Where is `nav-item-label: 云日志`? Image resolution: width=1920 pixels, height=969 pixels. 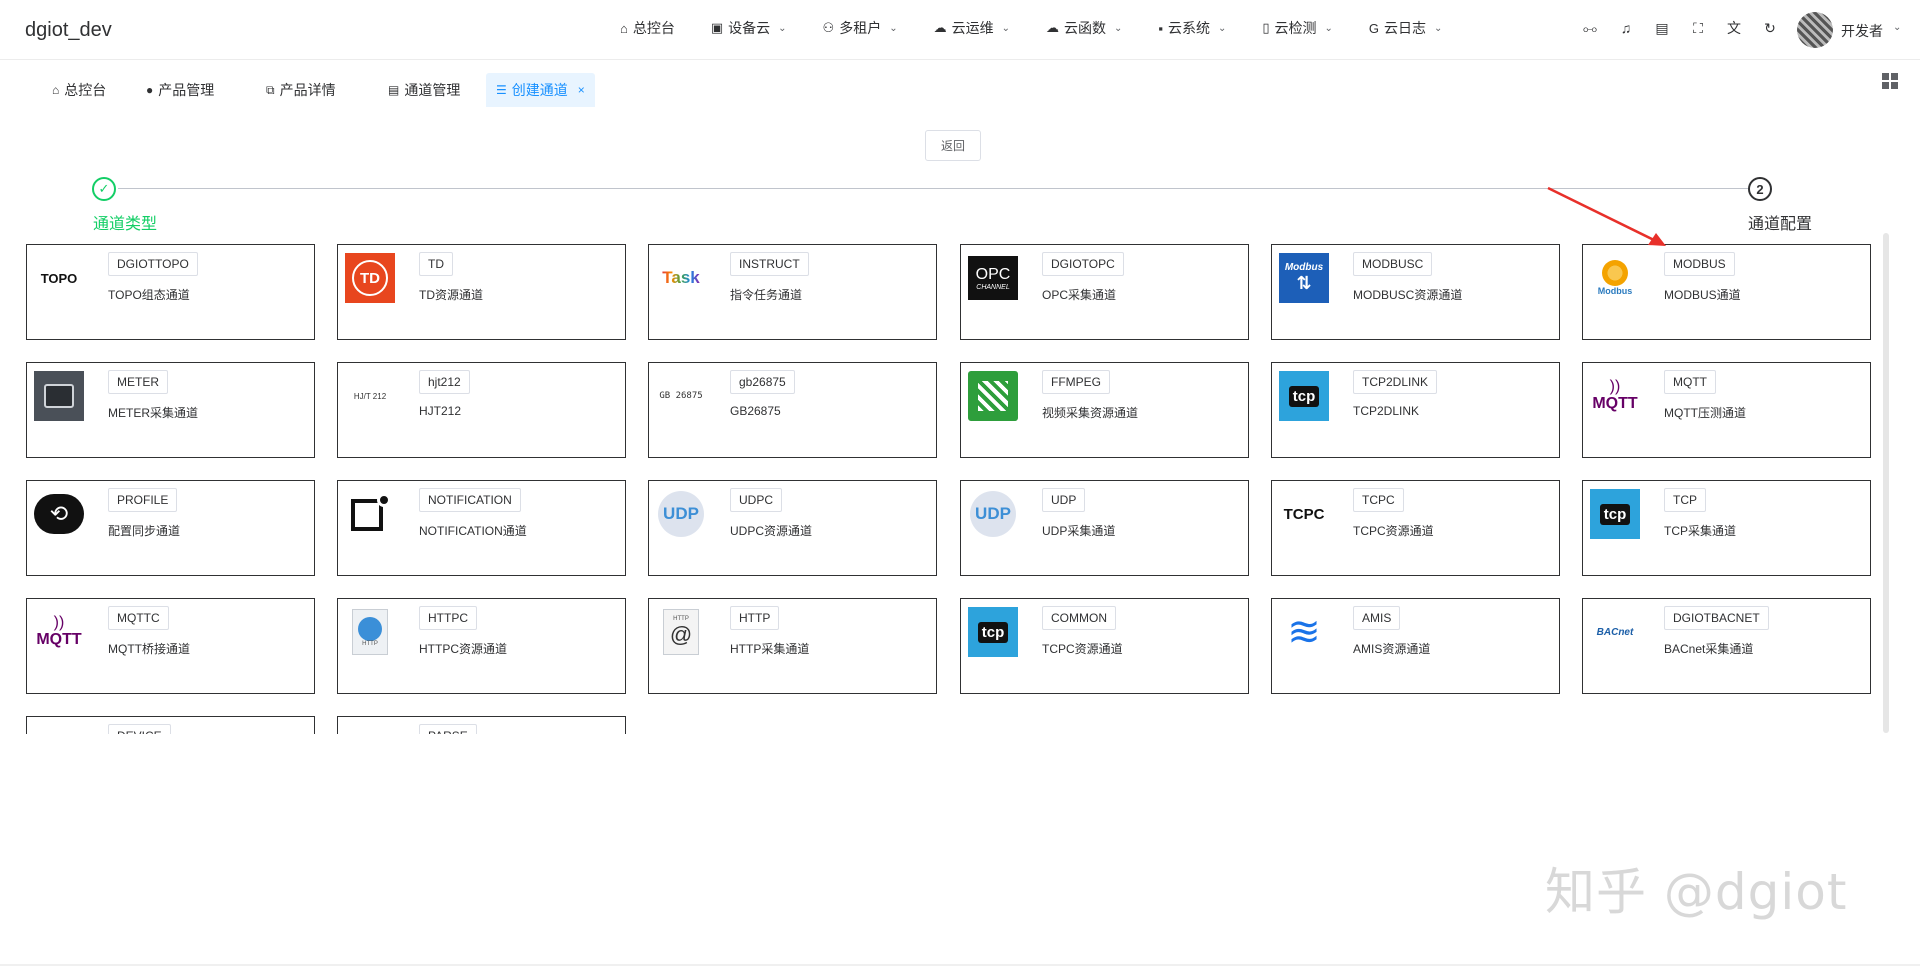 nav-item-label: 云日志 is located at coordinates (1405, 28).